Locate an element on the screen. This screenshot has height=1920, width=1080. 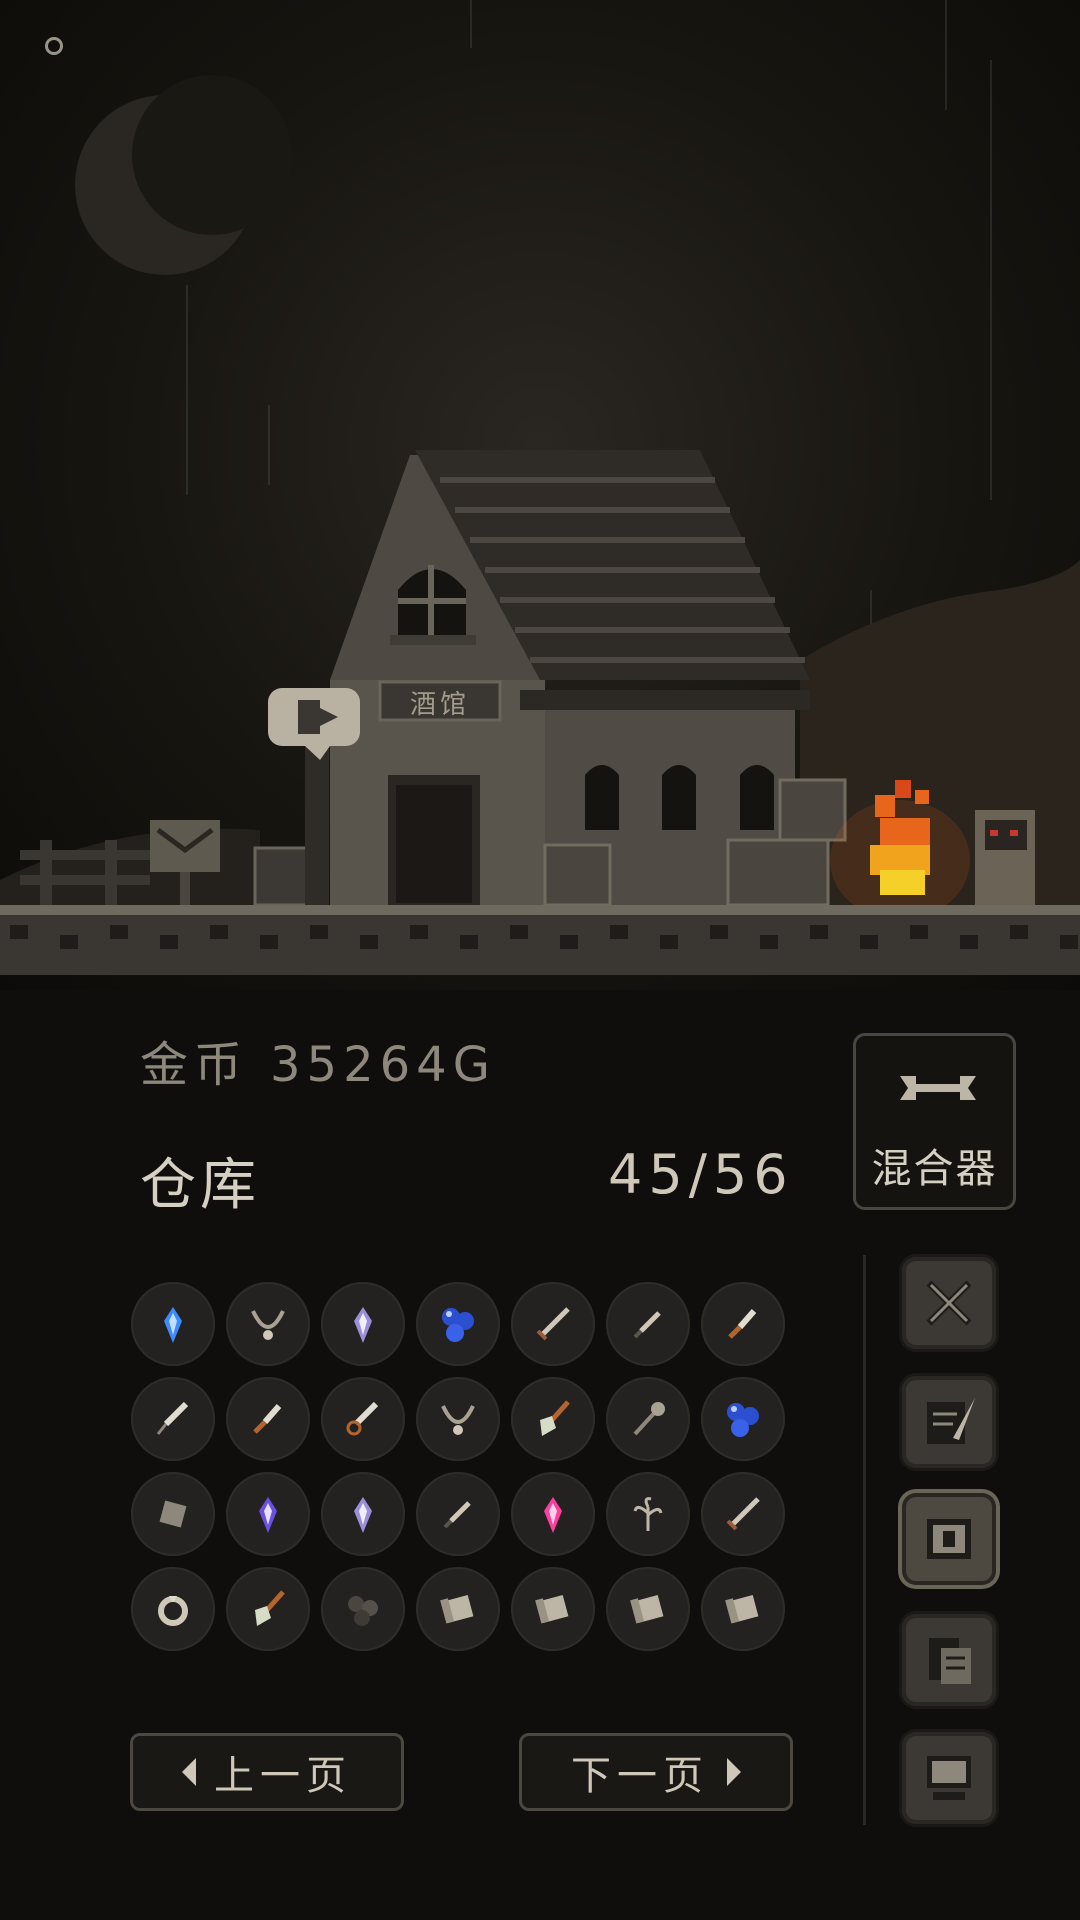
tab-computer is located at coordinates (949, 1778).